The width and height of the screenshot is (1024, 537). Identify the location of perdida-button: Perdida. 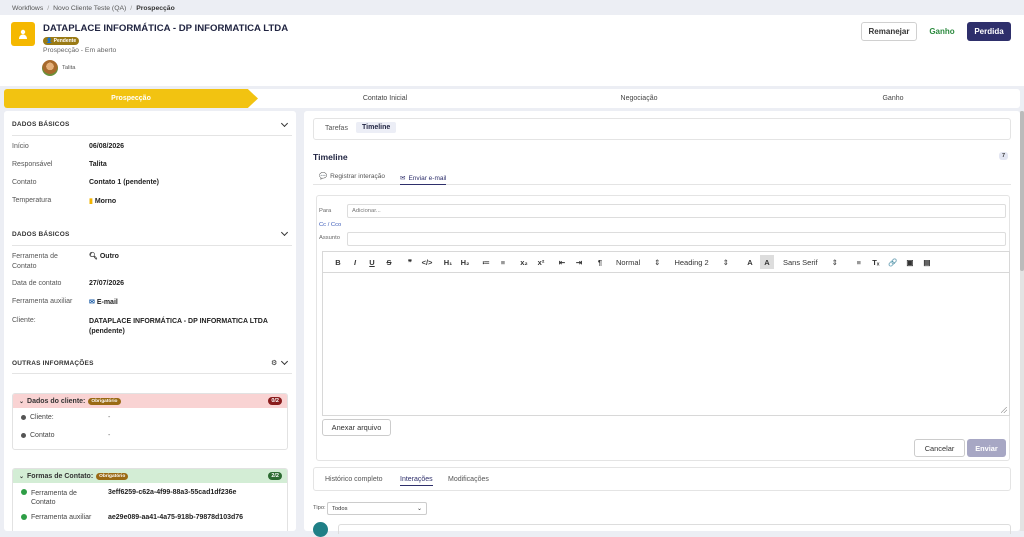
(989, 31).